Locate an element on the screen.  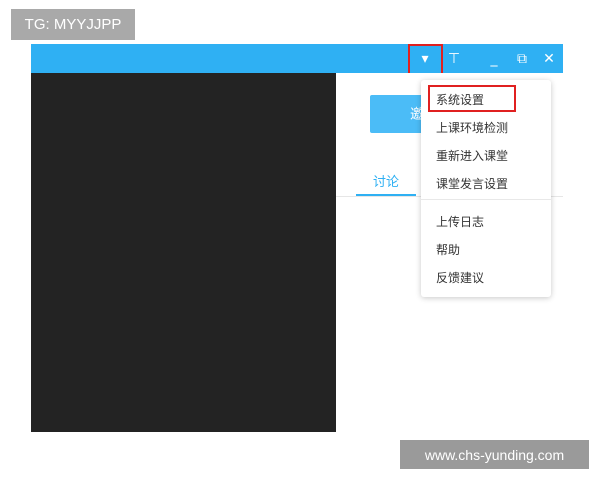
minimize-button: _ is located at coordinates (494, 58).